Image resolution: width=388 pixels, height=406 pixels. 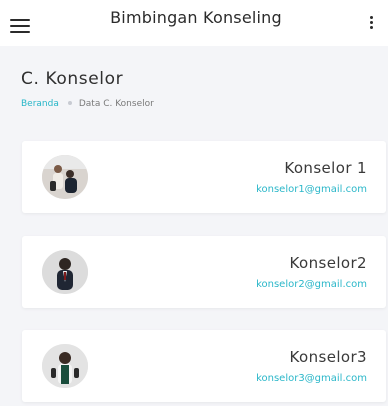 What do you see at coordinates (311, 189) in the screenshot?
I see `counselor-email: konselor1@gmail.com` at bounding box center [311, 189].